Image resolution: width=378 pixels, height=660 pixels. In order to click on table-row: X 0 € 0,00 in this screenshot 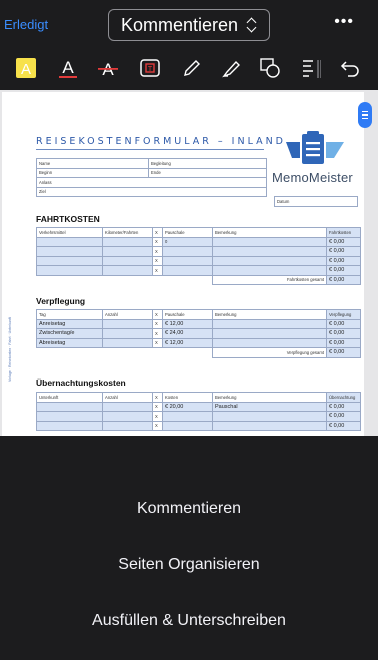, I will do `click(198, 241)`.